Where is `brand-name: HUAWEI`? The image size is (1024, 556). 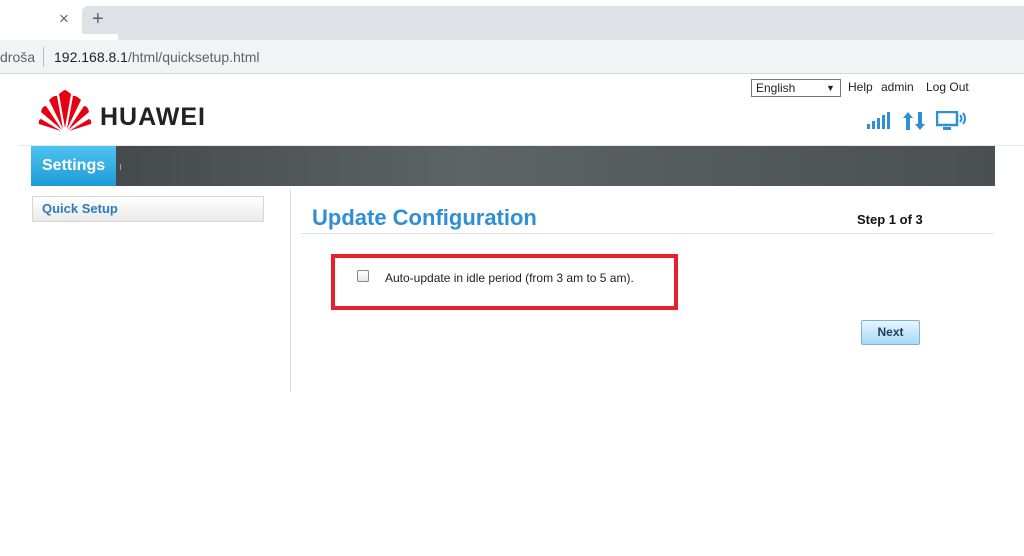
brand-name: HUAWEI is located at coordinates (153, 117).